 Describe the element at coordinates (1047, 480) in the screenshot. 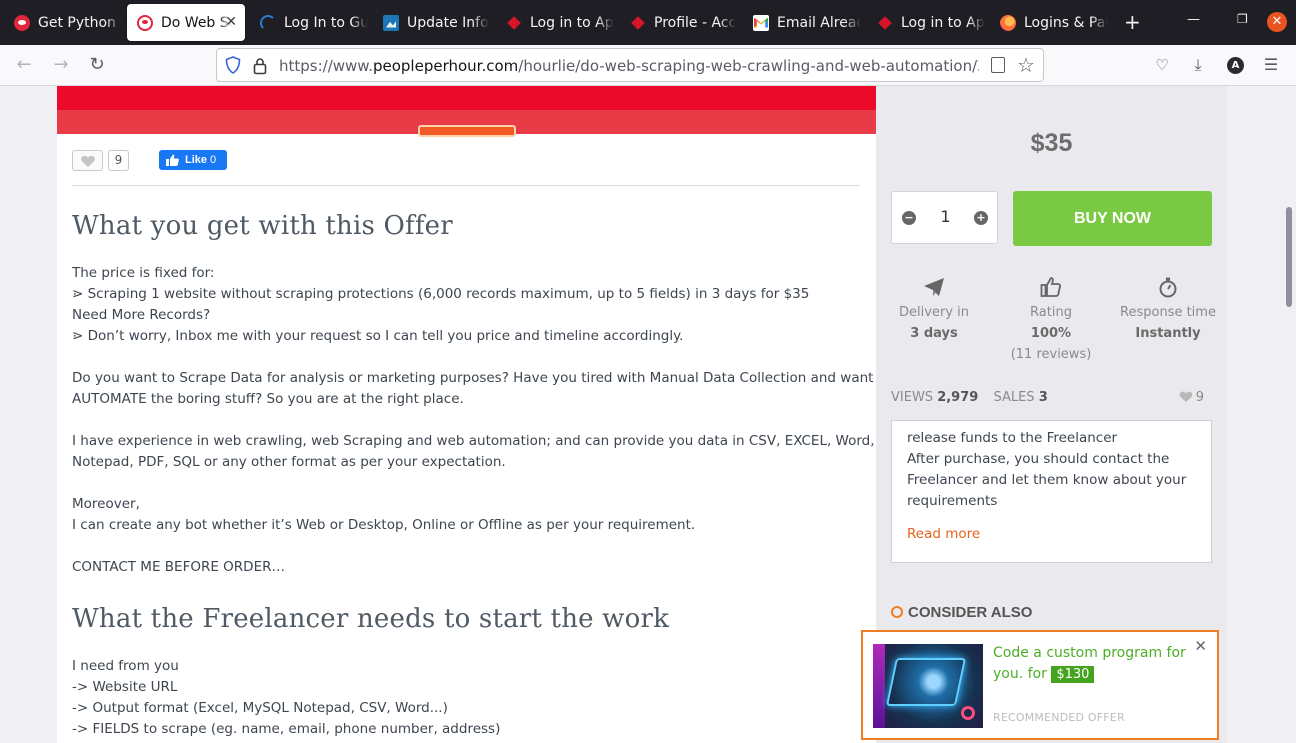

I see `summary-line: Freelancer and let them know about your` at that location.